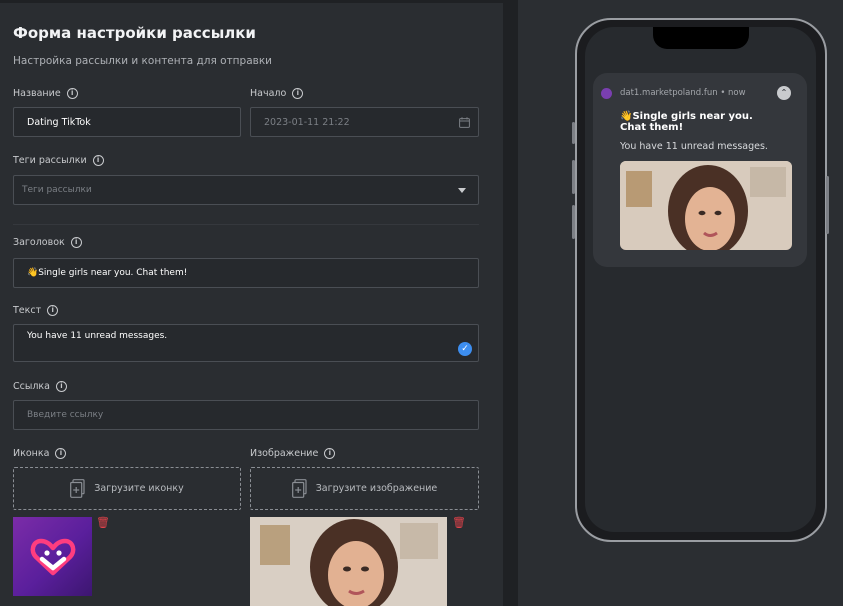 The height and width of the screenshot is (606, 843). What do you see at coordinates (784, 93) in the screenshot?
I see `chevron-up-icon: ⌃` at bounding box center [784, 93].